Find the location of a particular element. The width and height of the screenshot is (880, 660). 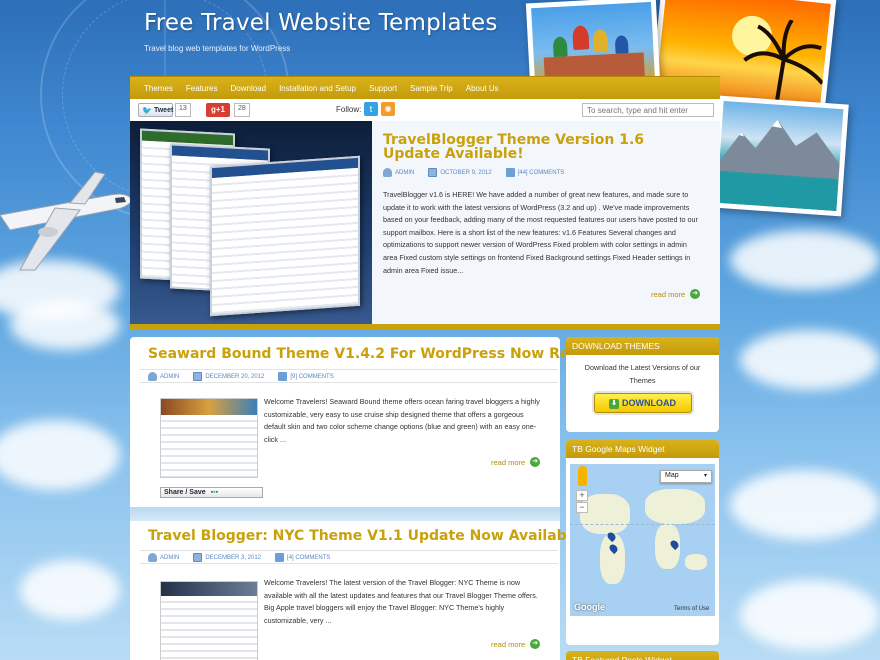

post-comments: [9] COMMENTS is located at coordinates (311, 377).